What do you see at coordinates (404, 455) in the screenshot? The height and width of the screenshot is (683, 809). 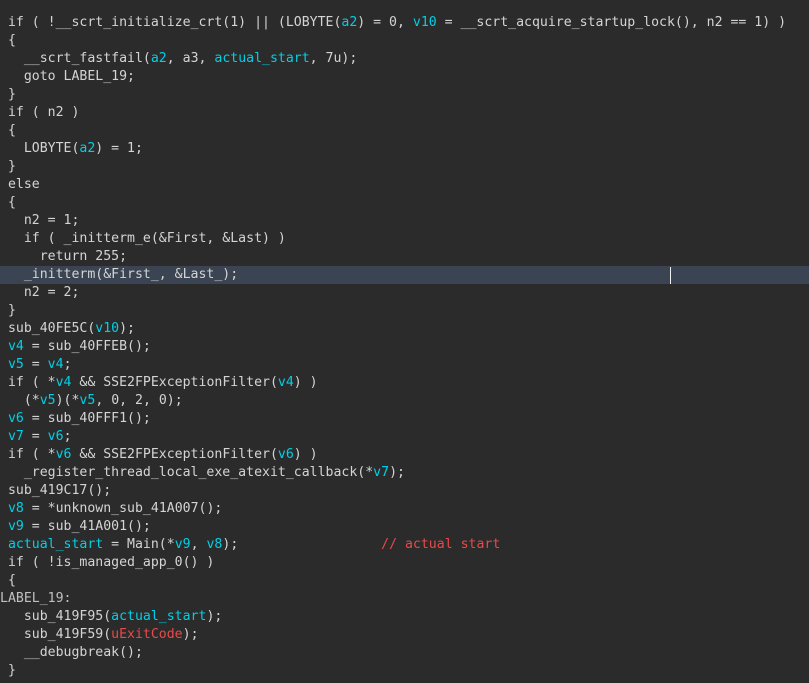 I see `code-line: if ( *v6 && SSE2FPExceptionFilter(v6) )` at bounding box center [404, 455].